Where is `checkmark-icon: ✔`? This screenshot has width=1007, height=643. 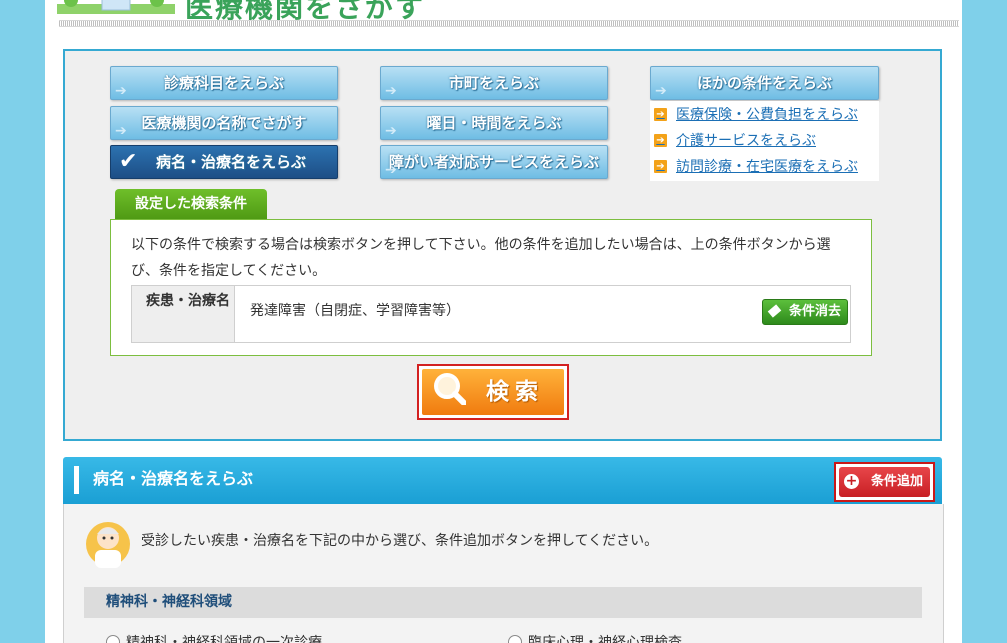 checkmark-icon: ✔ is located at coordinates (128, 161).